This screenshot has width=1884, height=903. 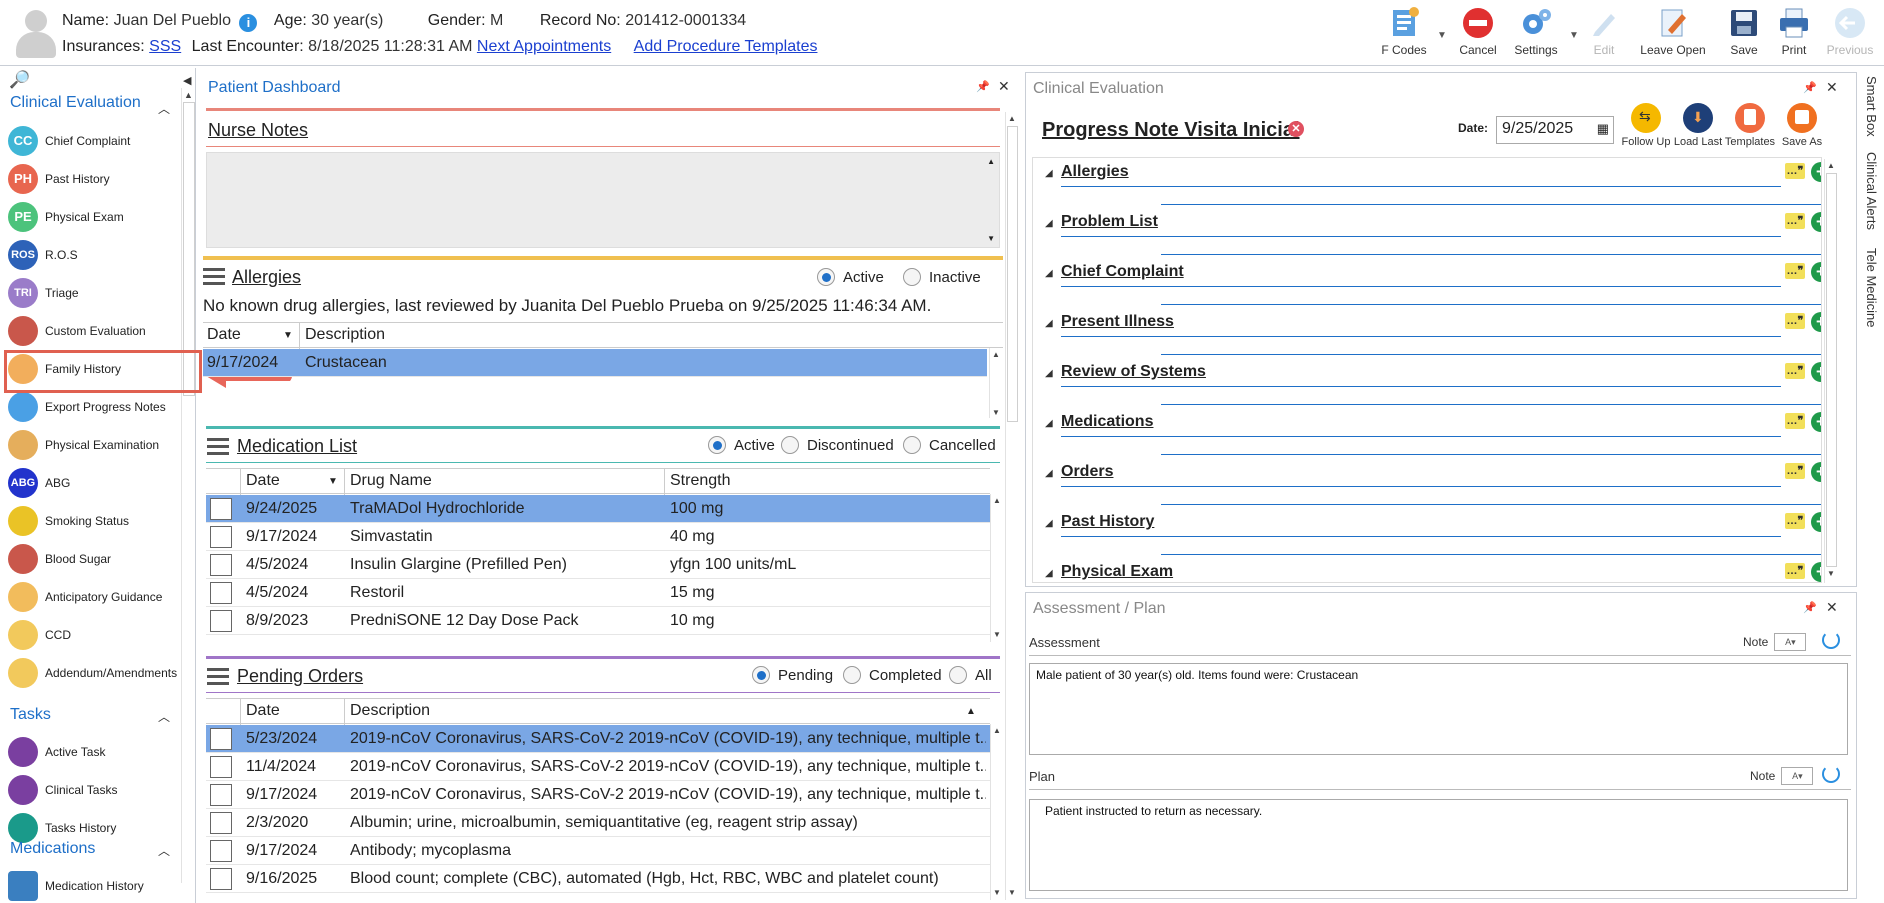 I want to click on next-appointments-link: Next Appointments, so click(x=544, y=46).